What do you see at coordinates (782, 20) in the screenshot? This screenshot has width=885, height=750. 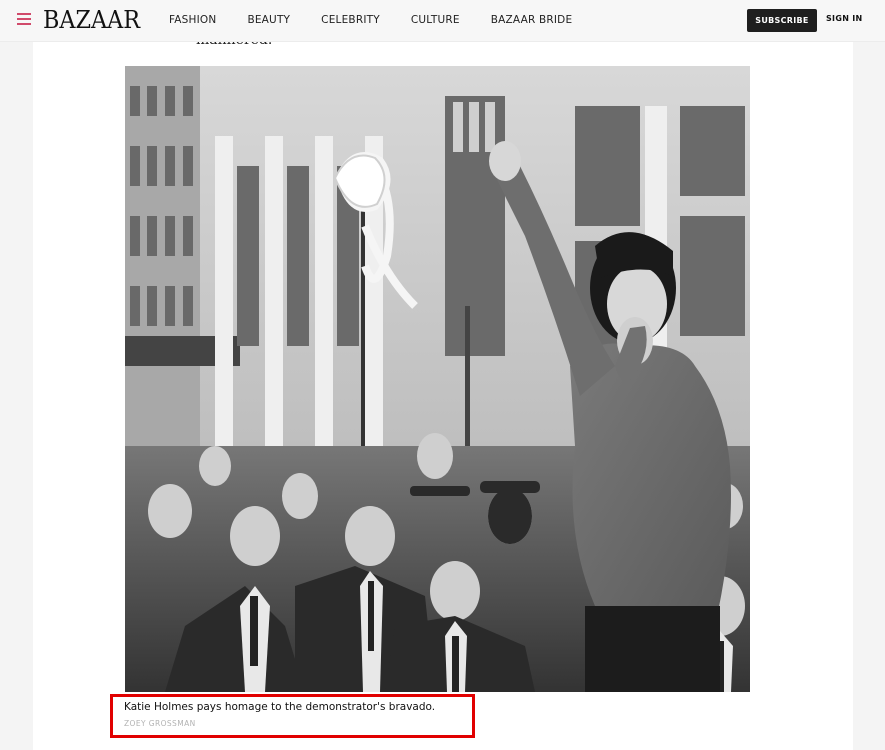 I see `subscribe-button: SUBSCRIBE` at bounding box center [782, 20].